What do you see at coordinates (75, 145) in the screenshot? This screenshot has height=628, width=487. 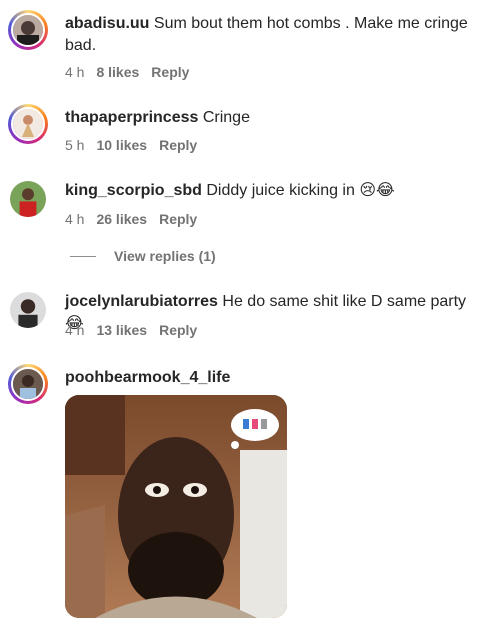 I see `comment-time: 5 h` at bounding box center [75, 145].